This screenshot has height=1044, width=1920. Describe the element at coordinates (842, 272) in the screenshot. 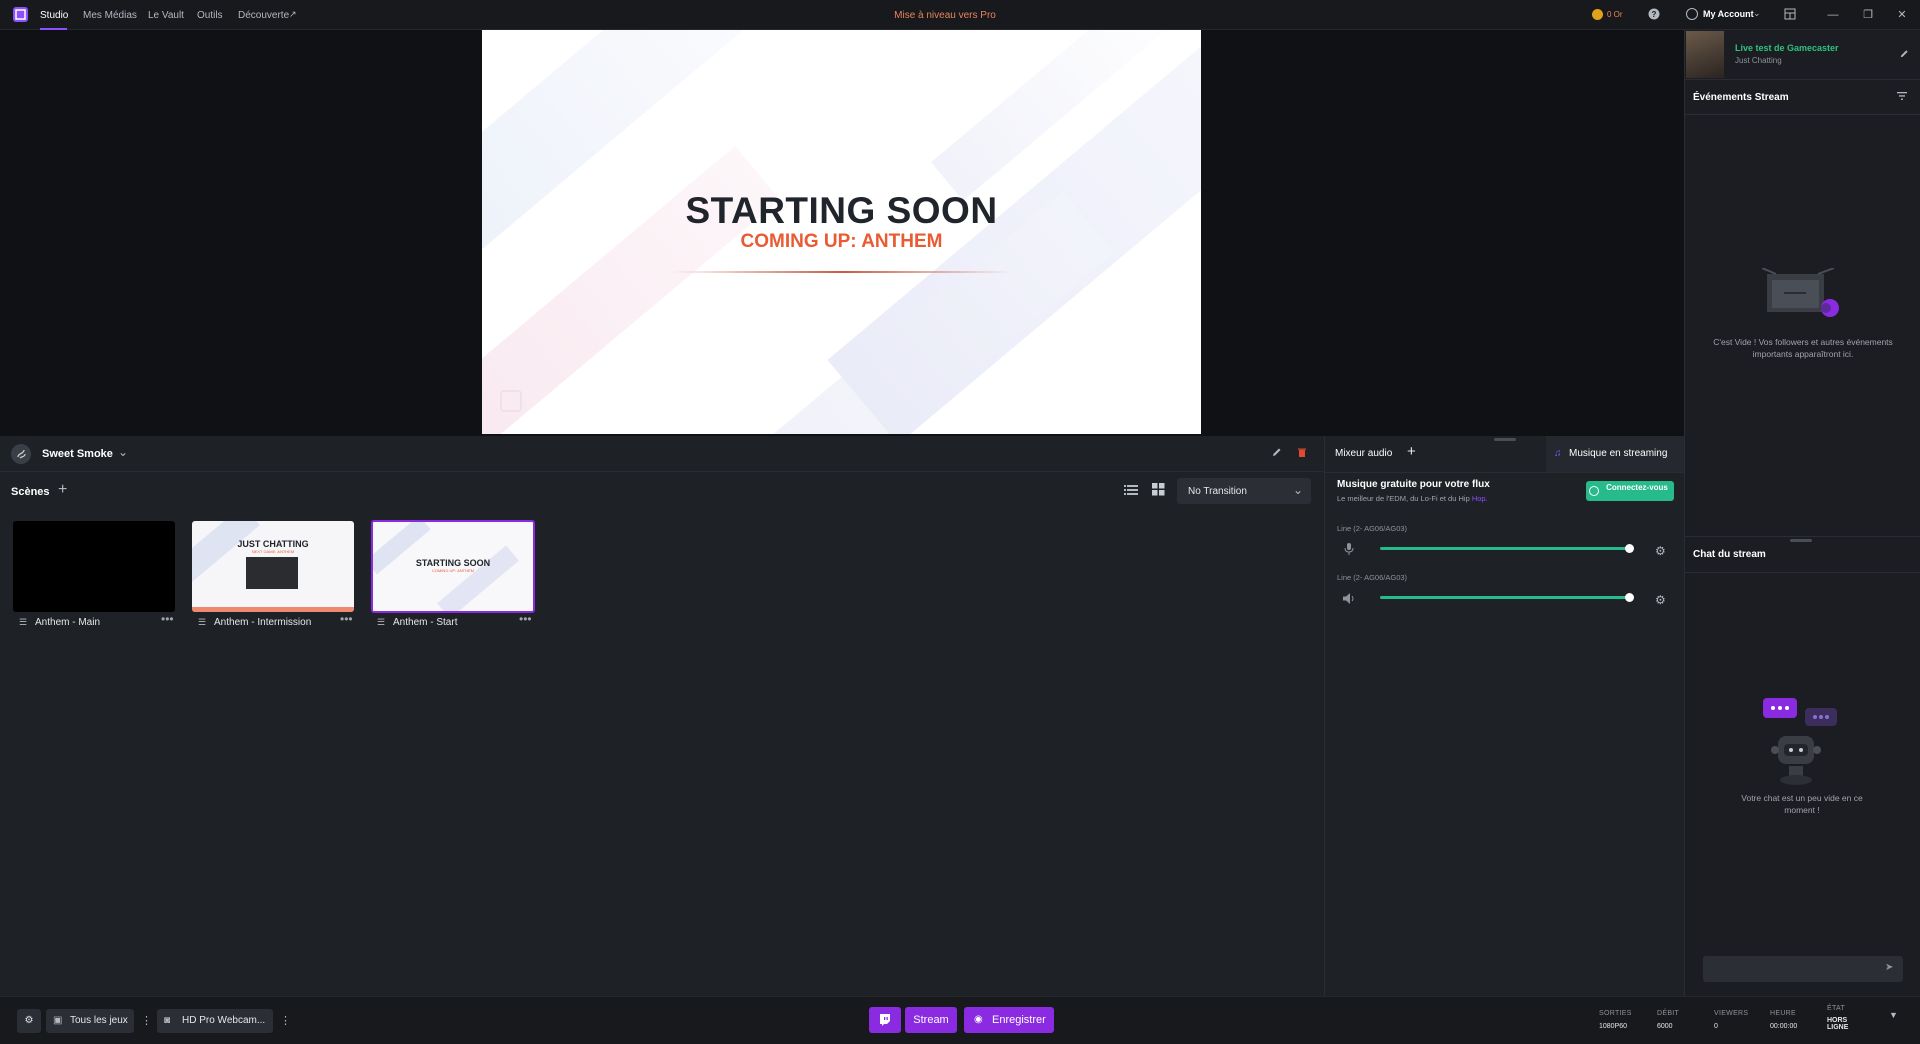

I see `preview-divider` at that location.